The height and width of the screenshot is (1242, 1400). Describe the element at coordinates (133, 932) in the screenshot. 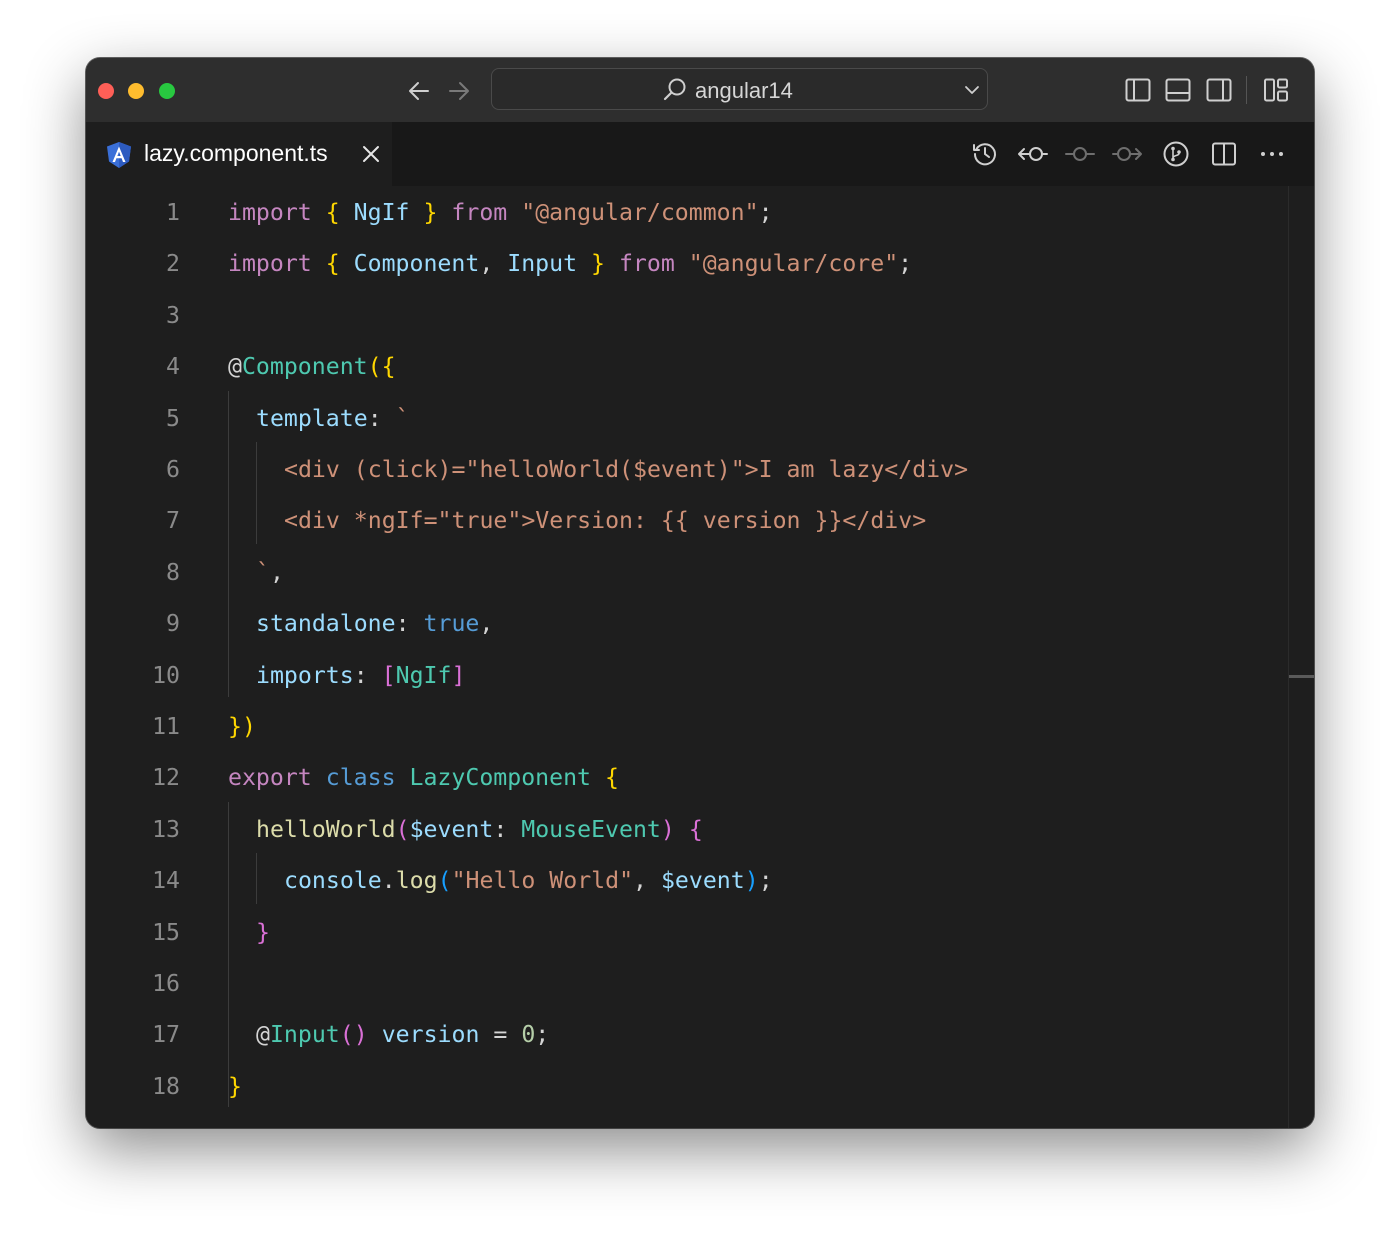

I see `line-number: 15` at that location.